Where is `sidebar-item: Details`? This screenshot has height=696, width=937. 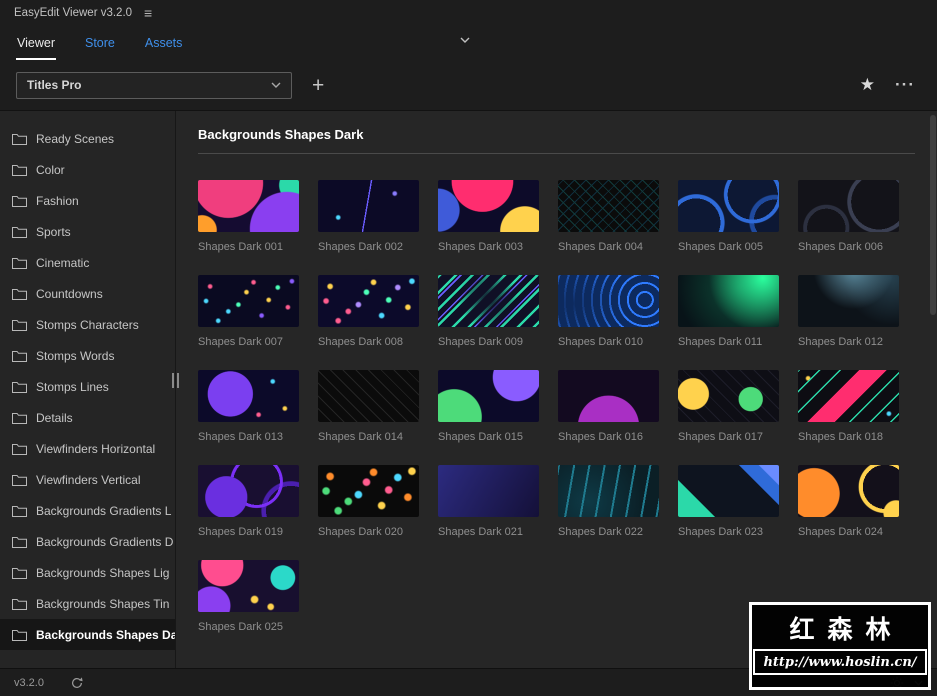
sidebar-item: Details is located at coordinates (87, 417).